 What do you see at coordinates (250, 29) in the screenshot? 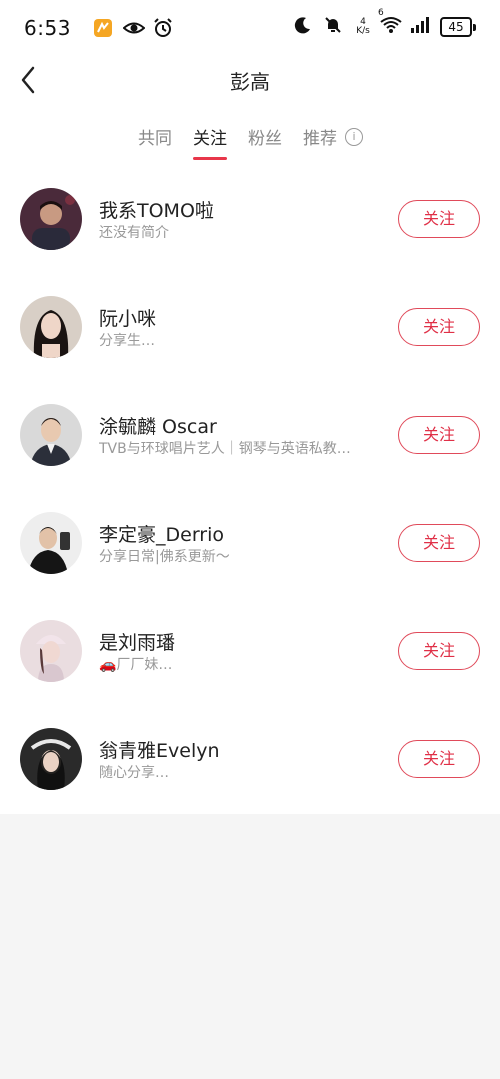
I see `status-bar: 6:53 4 K/s 6 45` at bounding box center [250, 29].